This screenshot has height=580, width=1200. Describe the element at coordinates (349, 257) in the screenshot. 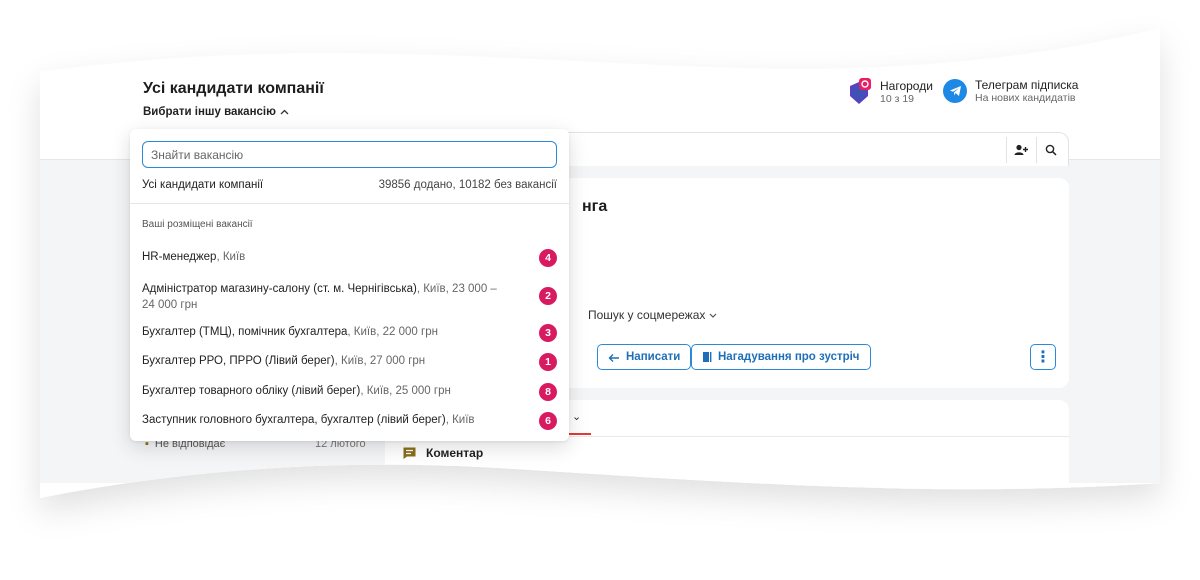

I see `vacancy-option: HR-менеджер, Київ` at that location.